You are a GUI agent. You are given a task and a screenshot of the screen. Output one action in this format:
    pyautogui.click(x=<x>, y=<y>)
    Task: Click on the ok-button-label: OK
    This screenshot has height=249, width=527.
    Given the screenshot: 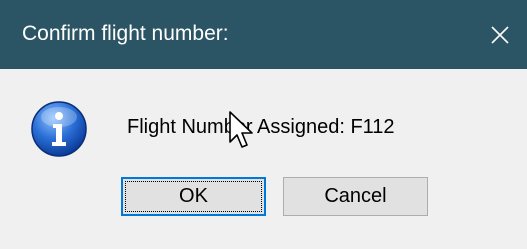 What is the action you would take?
    pyautogui.click(x=193, y=196)
    